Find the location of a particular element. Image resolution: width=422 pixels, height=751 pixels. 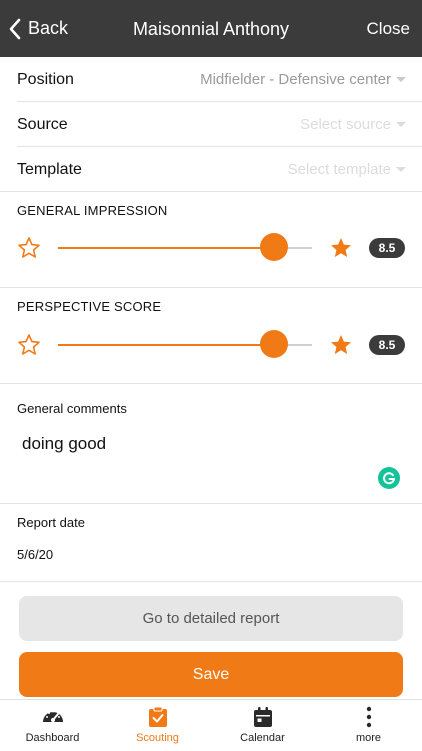

perspective-score-slider: 8.5 is located at coordinates (211, 345).